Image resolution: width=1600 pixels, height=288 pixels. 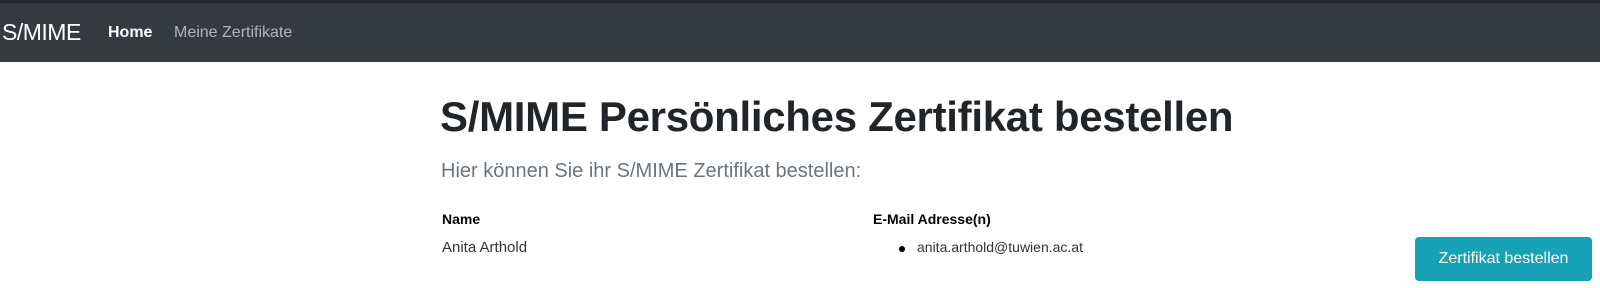 What do you see at coordinates (233, 33) in the screenshot?
I see `nav-link-my-certificates: Meine Zertifikate` at bounding box center [233, 33].